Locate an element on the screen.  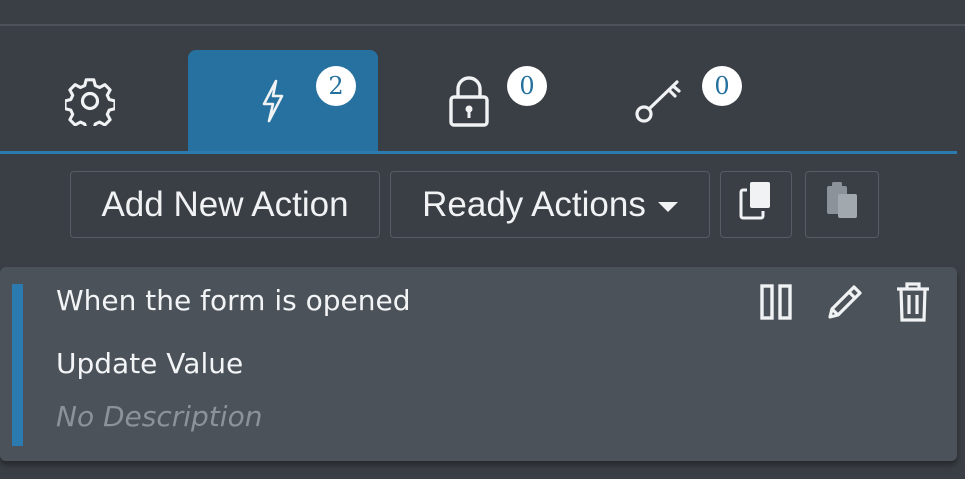
lock-icon is located at coordinates (469, 101).